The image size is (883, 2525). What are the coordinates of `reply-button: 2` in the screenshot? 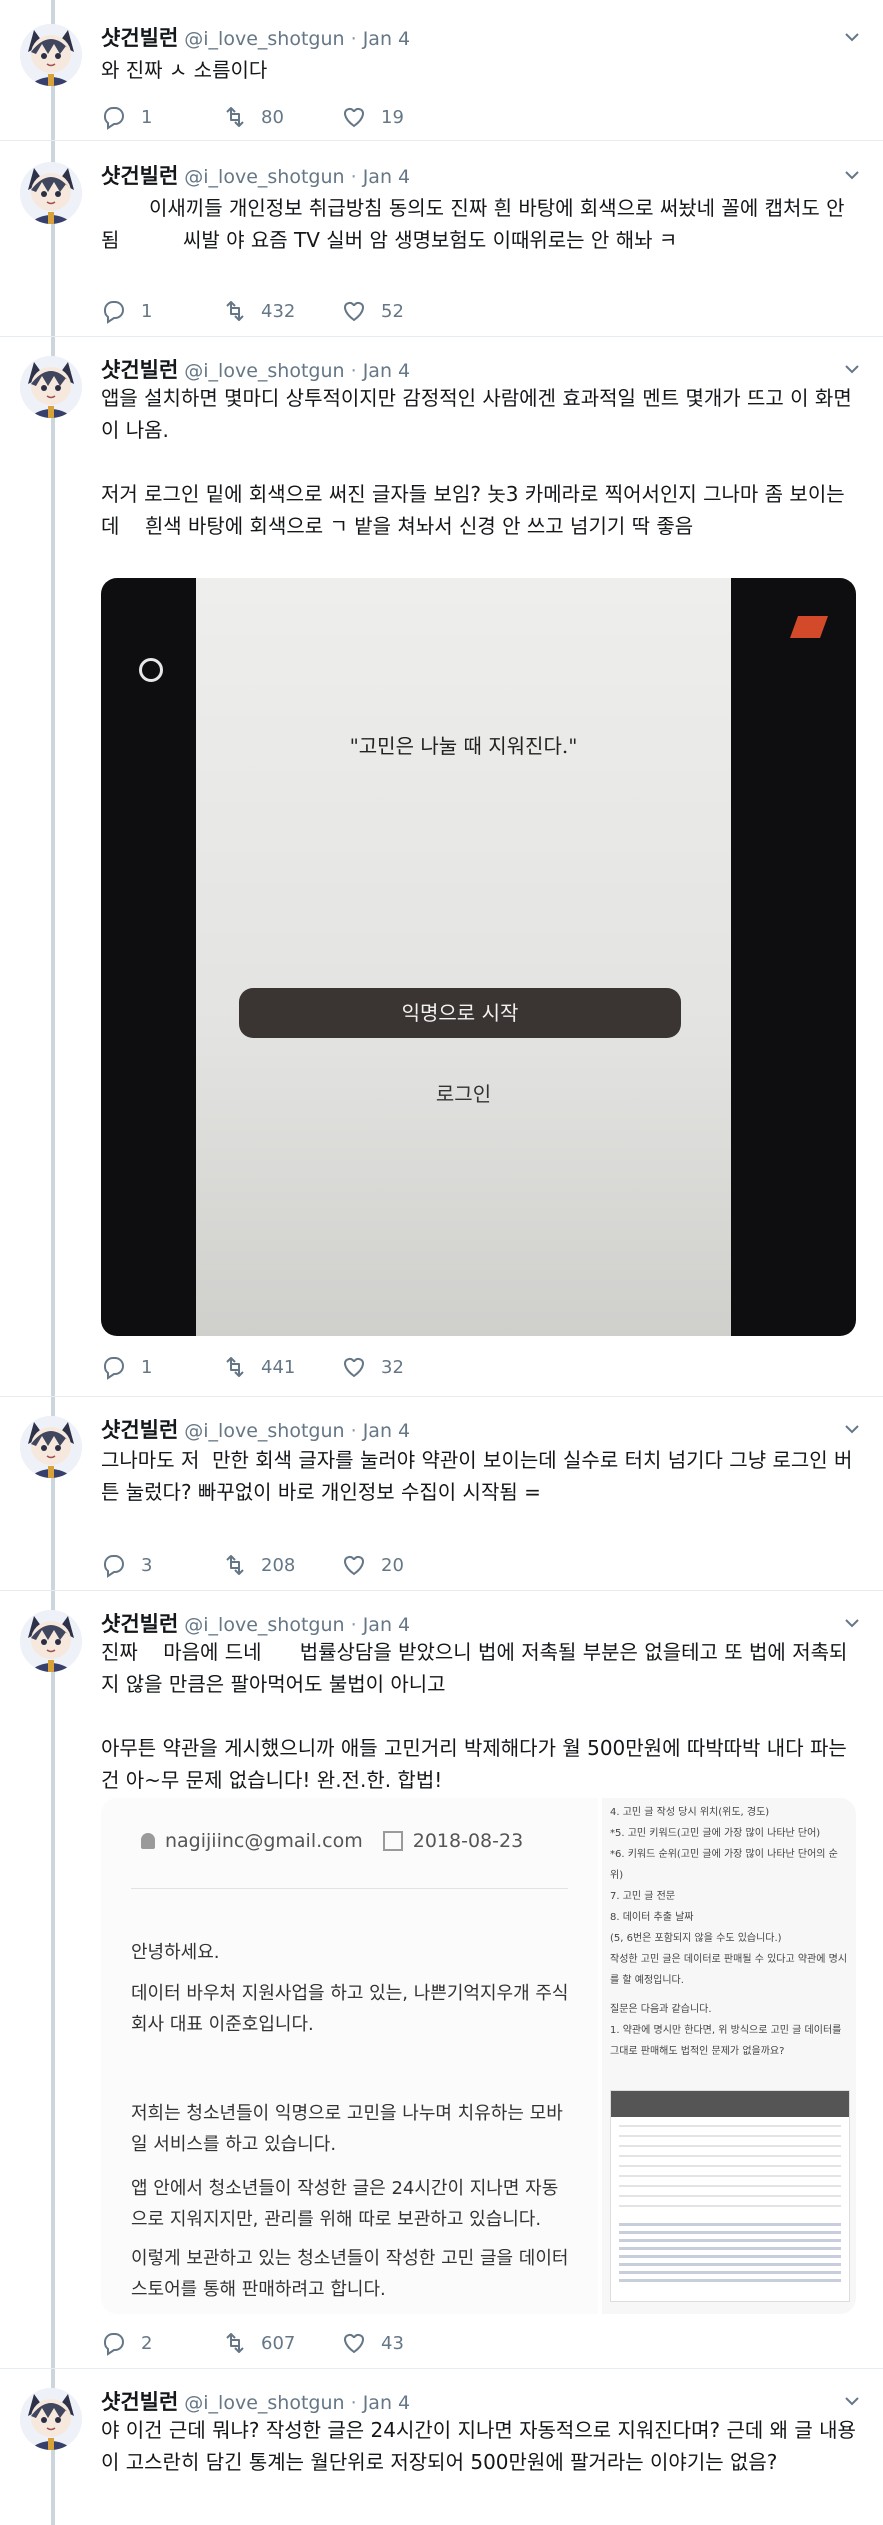 It's located at (126, 2343).